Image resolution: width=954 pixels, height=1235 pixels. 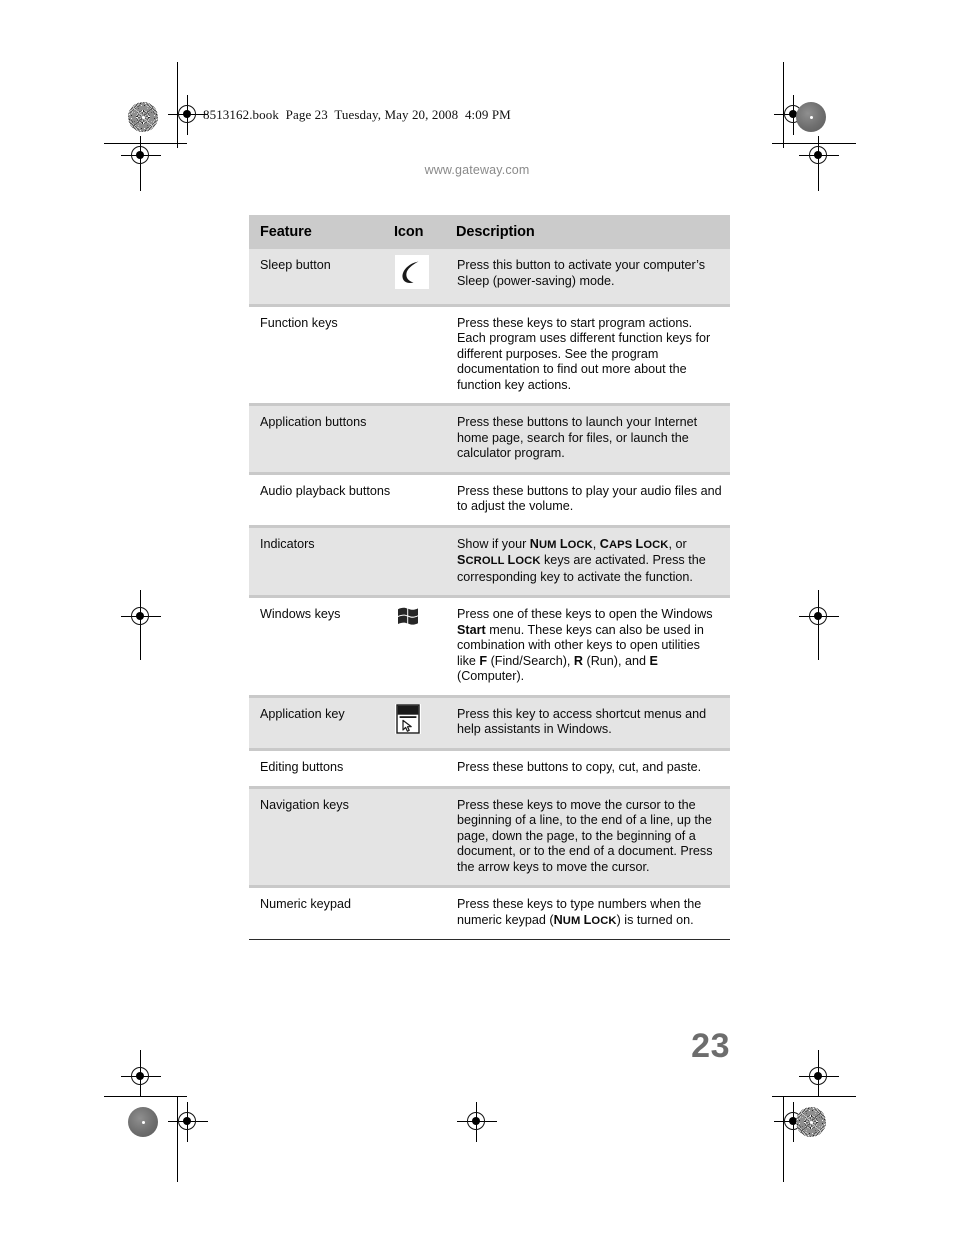 What do you see at coordinates (408, 718) in the screenshot?
I see `application-key-icon` at bounding box center [408, 718].